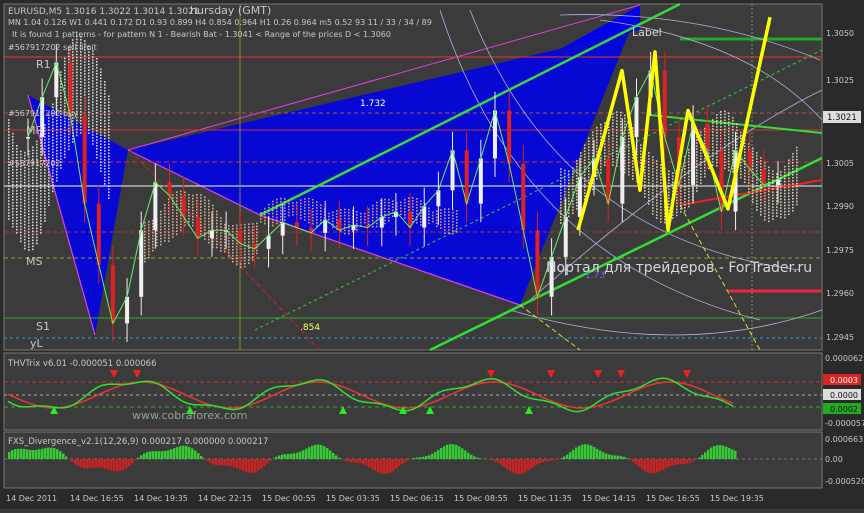 This screenshot has height=513, width=864. What do you see at coordinates (481, 498) in the screenshot?
I see `time-tick-label: 15 Dec 08:55` at bounding box center [481, 498].